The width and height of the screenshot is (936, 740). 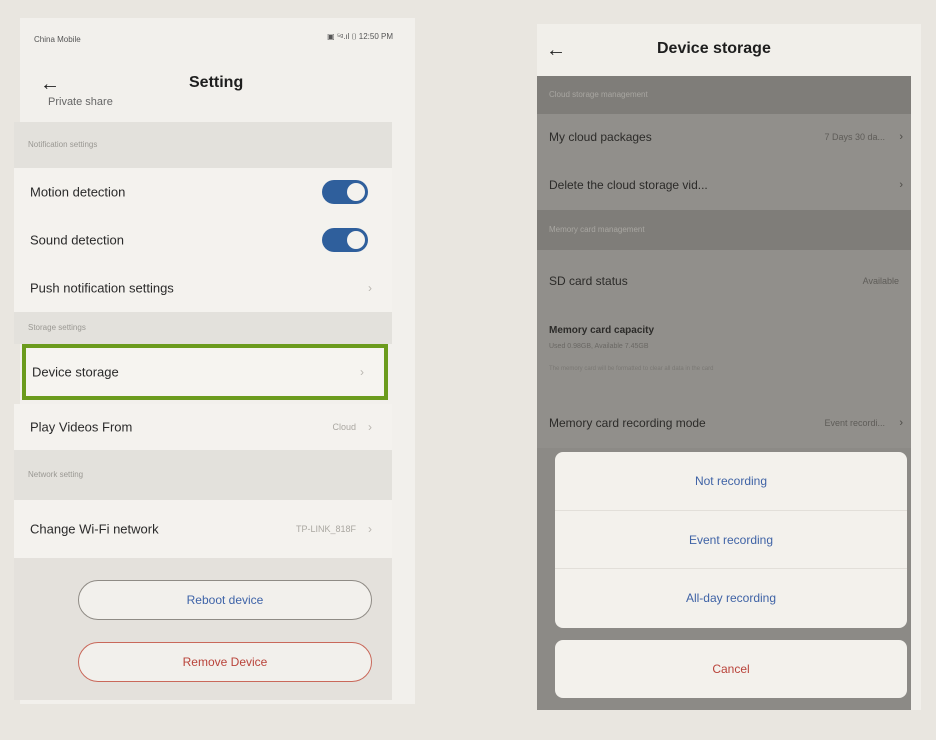 What do you see at coordinates (203, 288) in the screenshot?
I see `push-notification-settings-row: Push notification settings ›` at bounding box center [203, 288].